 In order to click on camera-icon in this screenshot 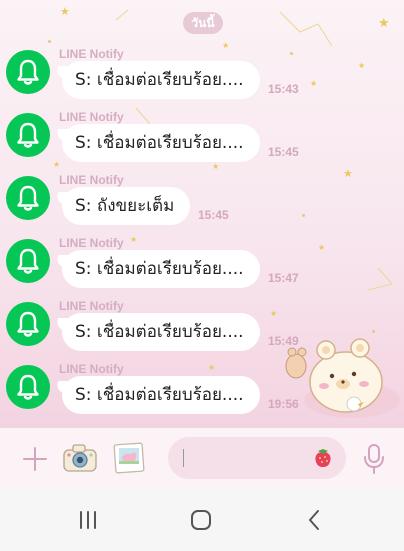, I will do `click(80, 458)`.